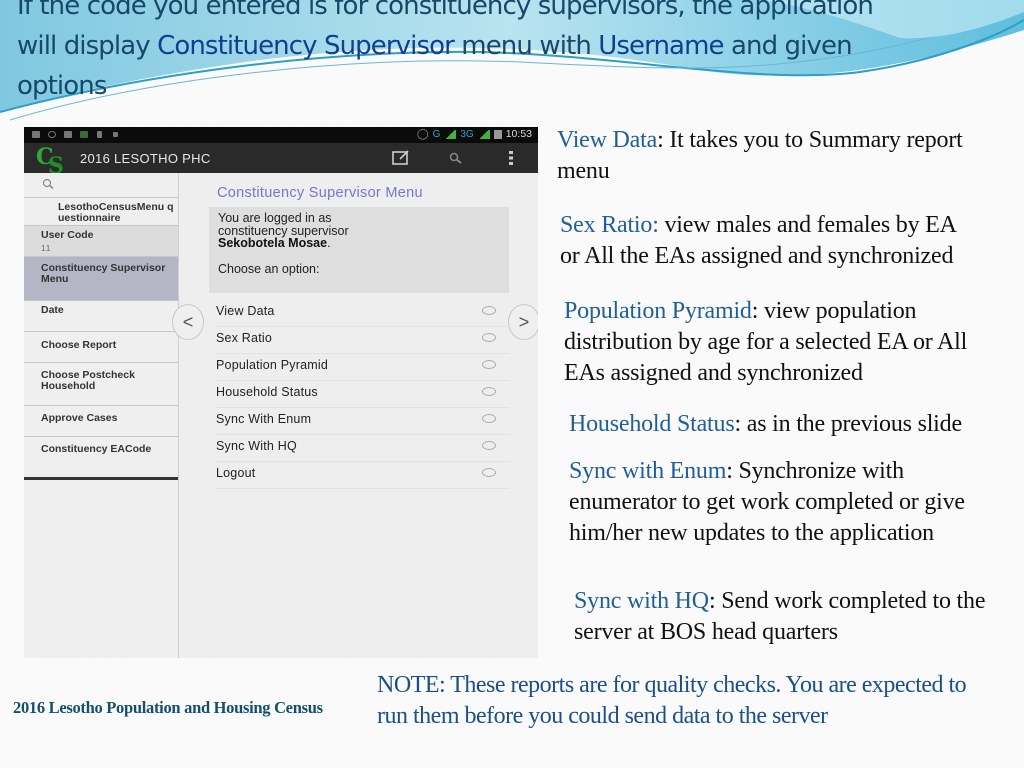  Describe the element at coordinates (36, 134) in the screenshot. I see `notification-icon` at that location.